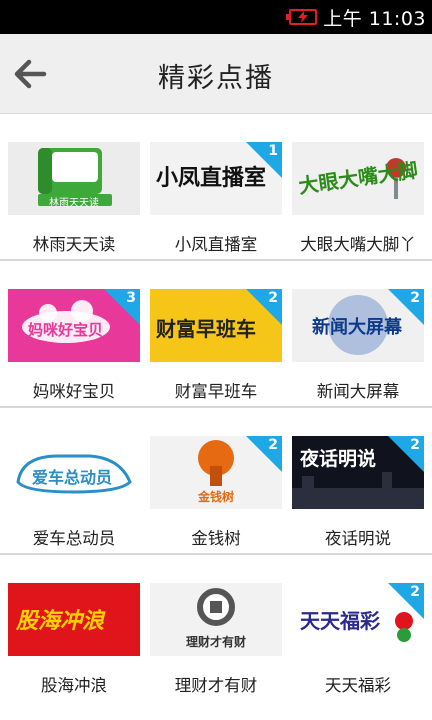 This screenshot has width=432, height=720. I want to click on program-label: 爱车总动员, so click(74, 538).